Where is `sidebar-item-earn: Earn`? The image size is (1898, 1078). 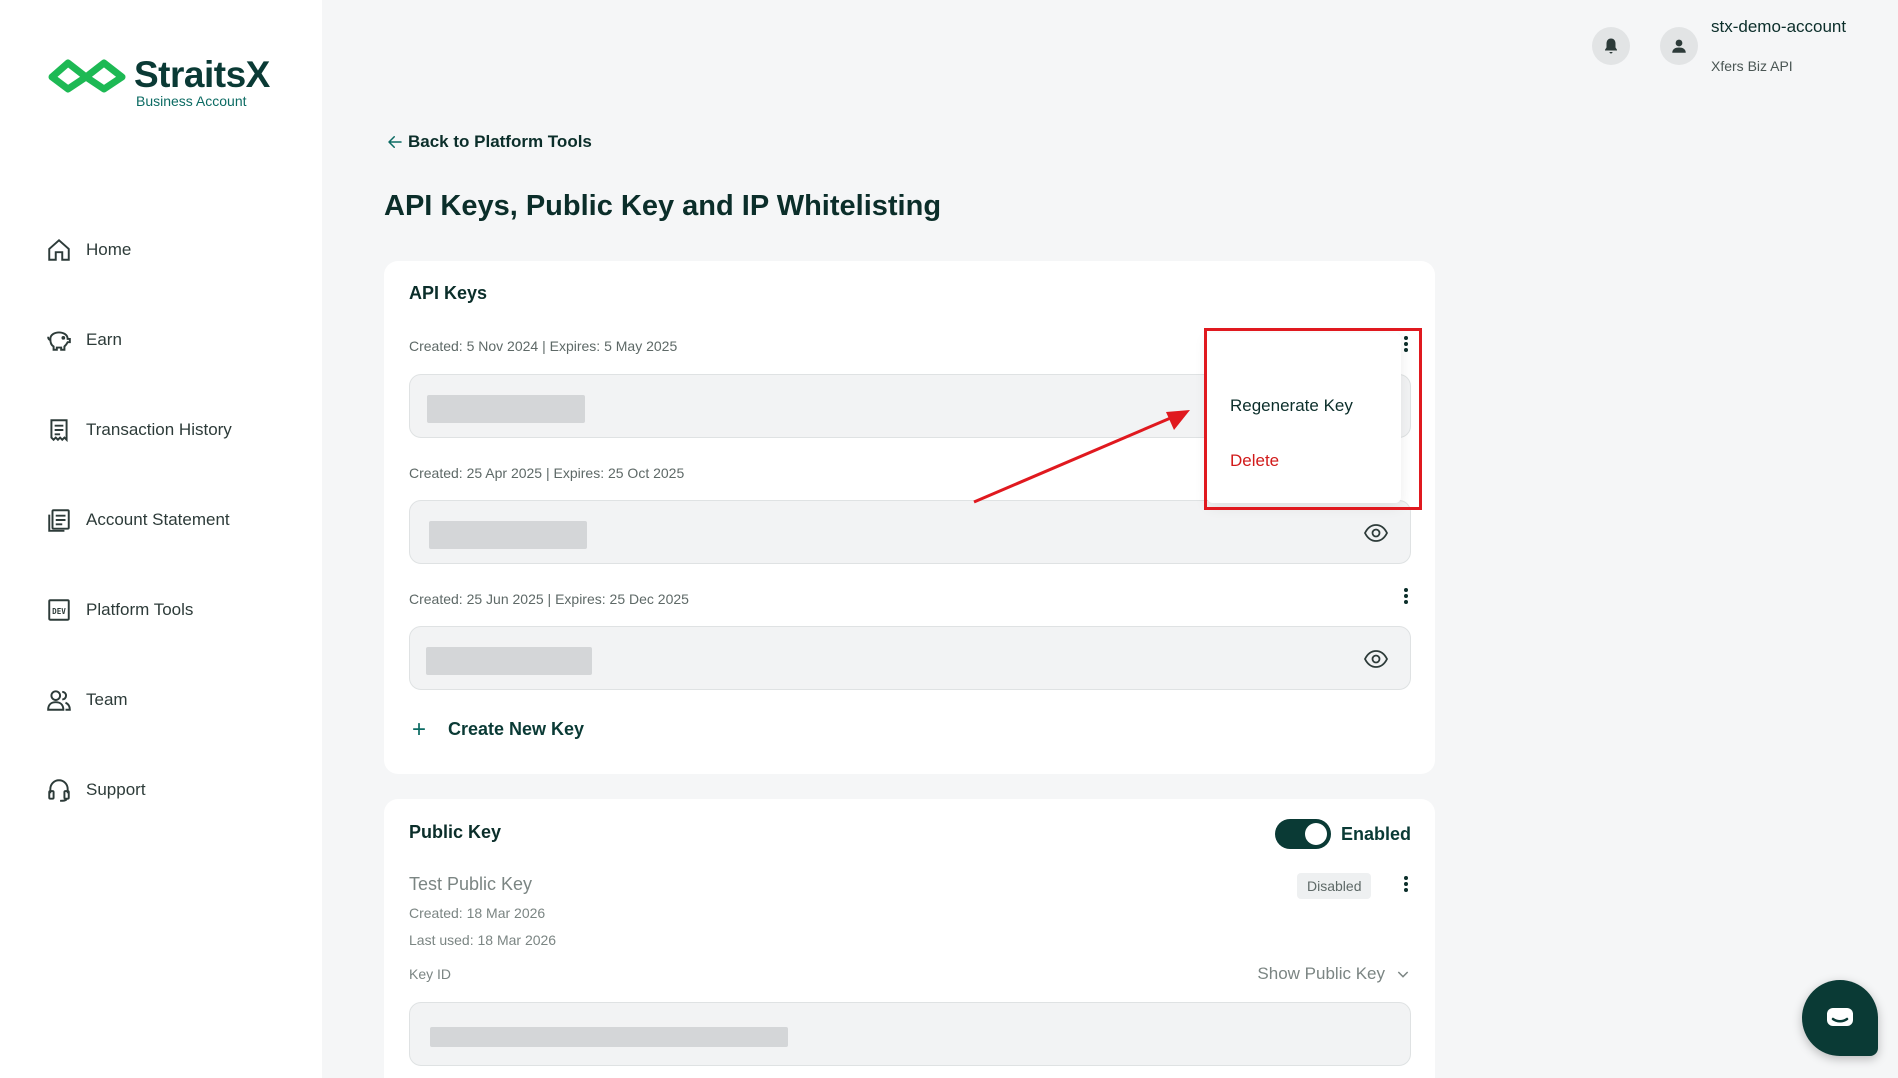 sidebar-item-earn: Earn is located at coordinates (138, 340).